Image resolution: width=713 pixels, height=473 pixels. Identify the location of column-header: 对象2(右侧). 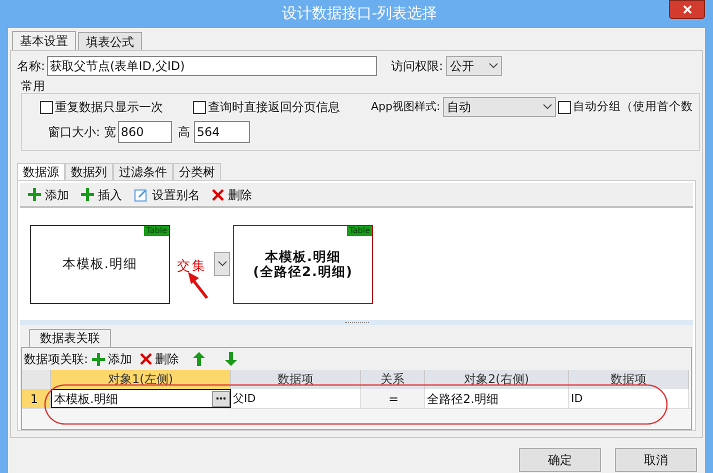
(497, 379).